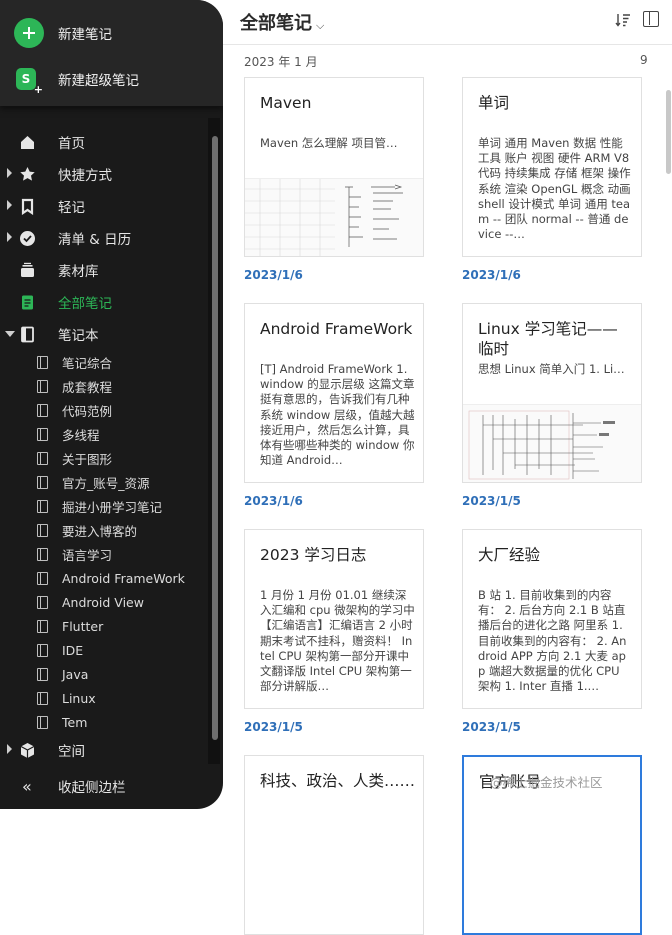  I want to click on month-group-header: 2023 年 1 月, so click(281, 62).